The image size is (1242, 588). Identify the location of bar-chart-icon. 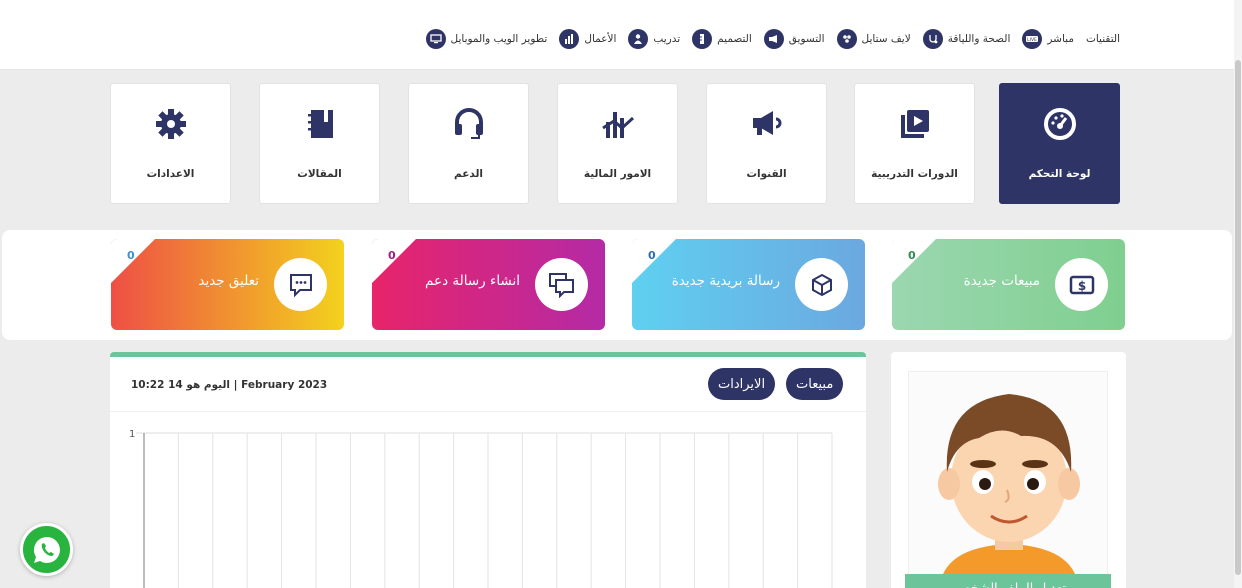
(569, 39).